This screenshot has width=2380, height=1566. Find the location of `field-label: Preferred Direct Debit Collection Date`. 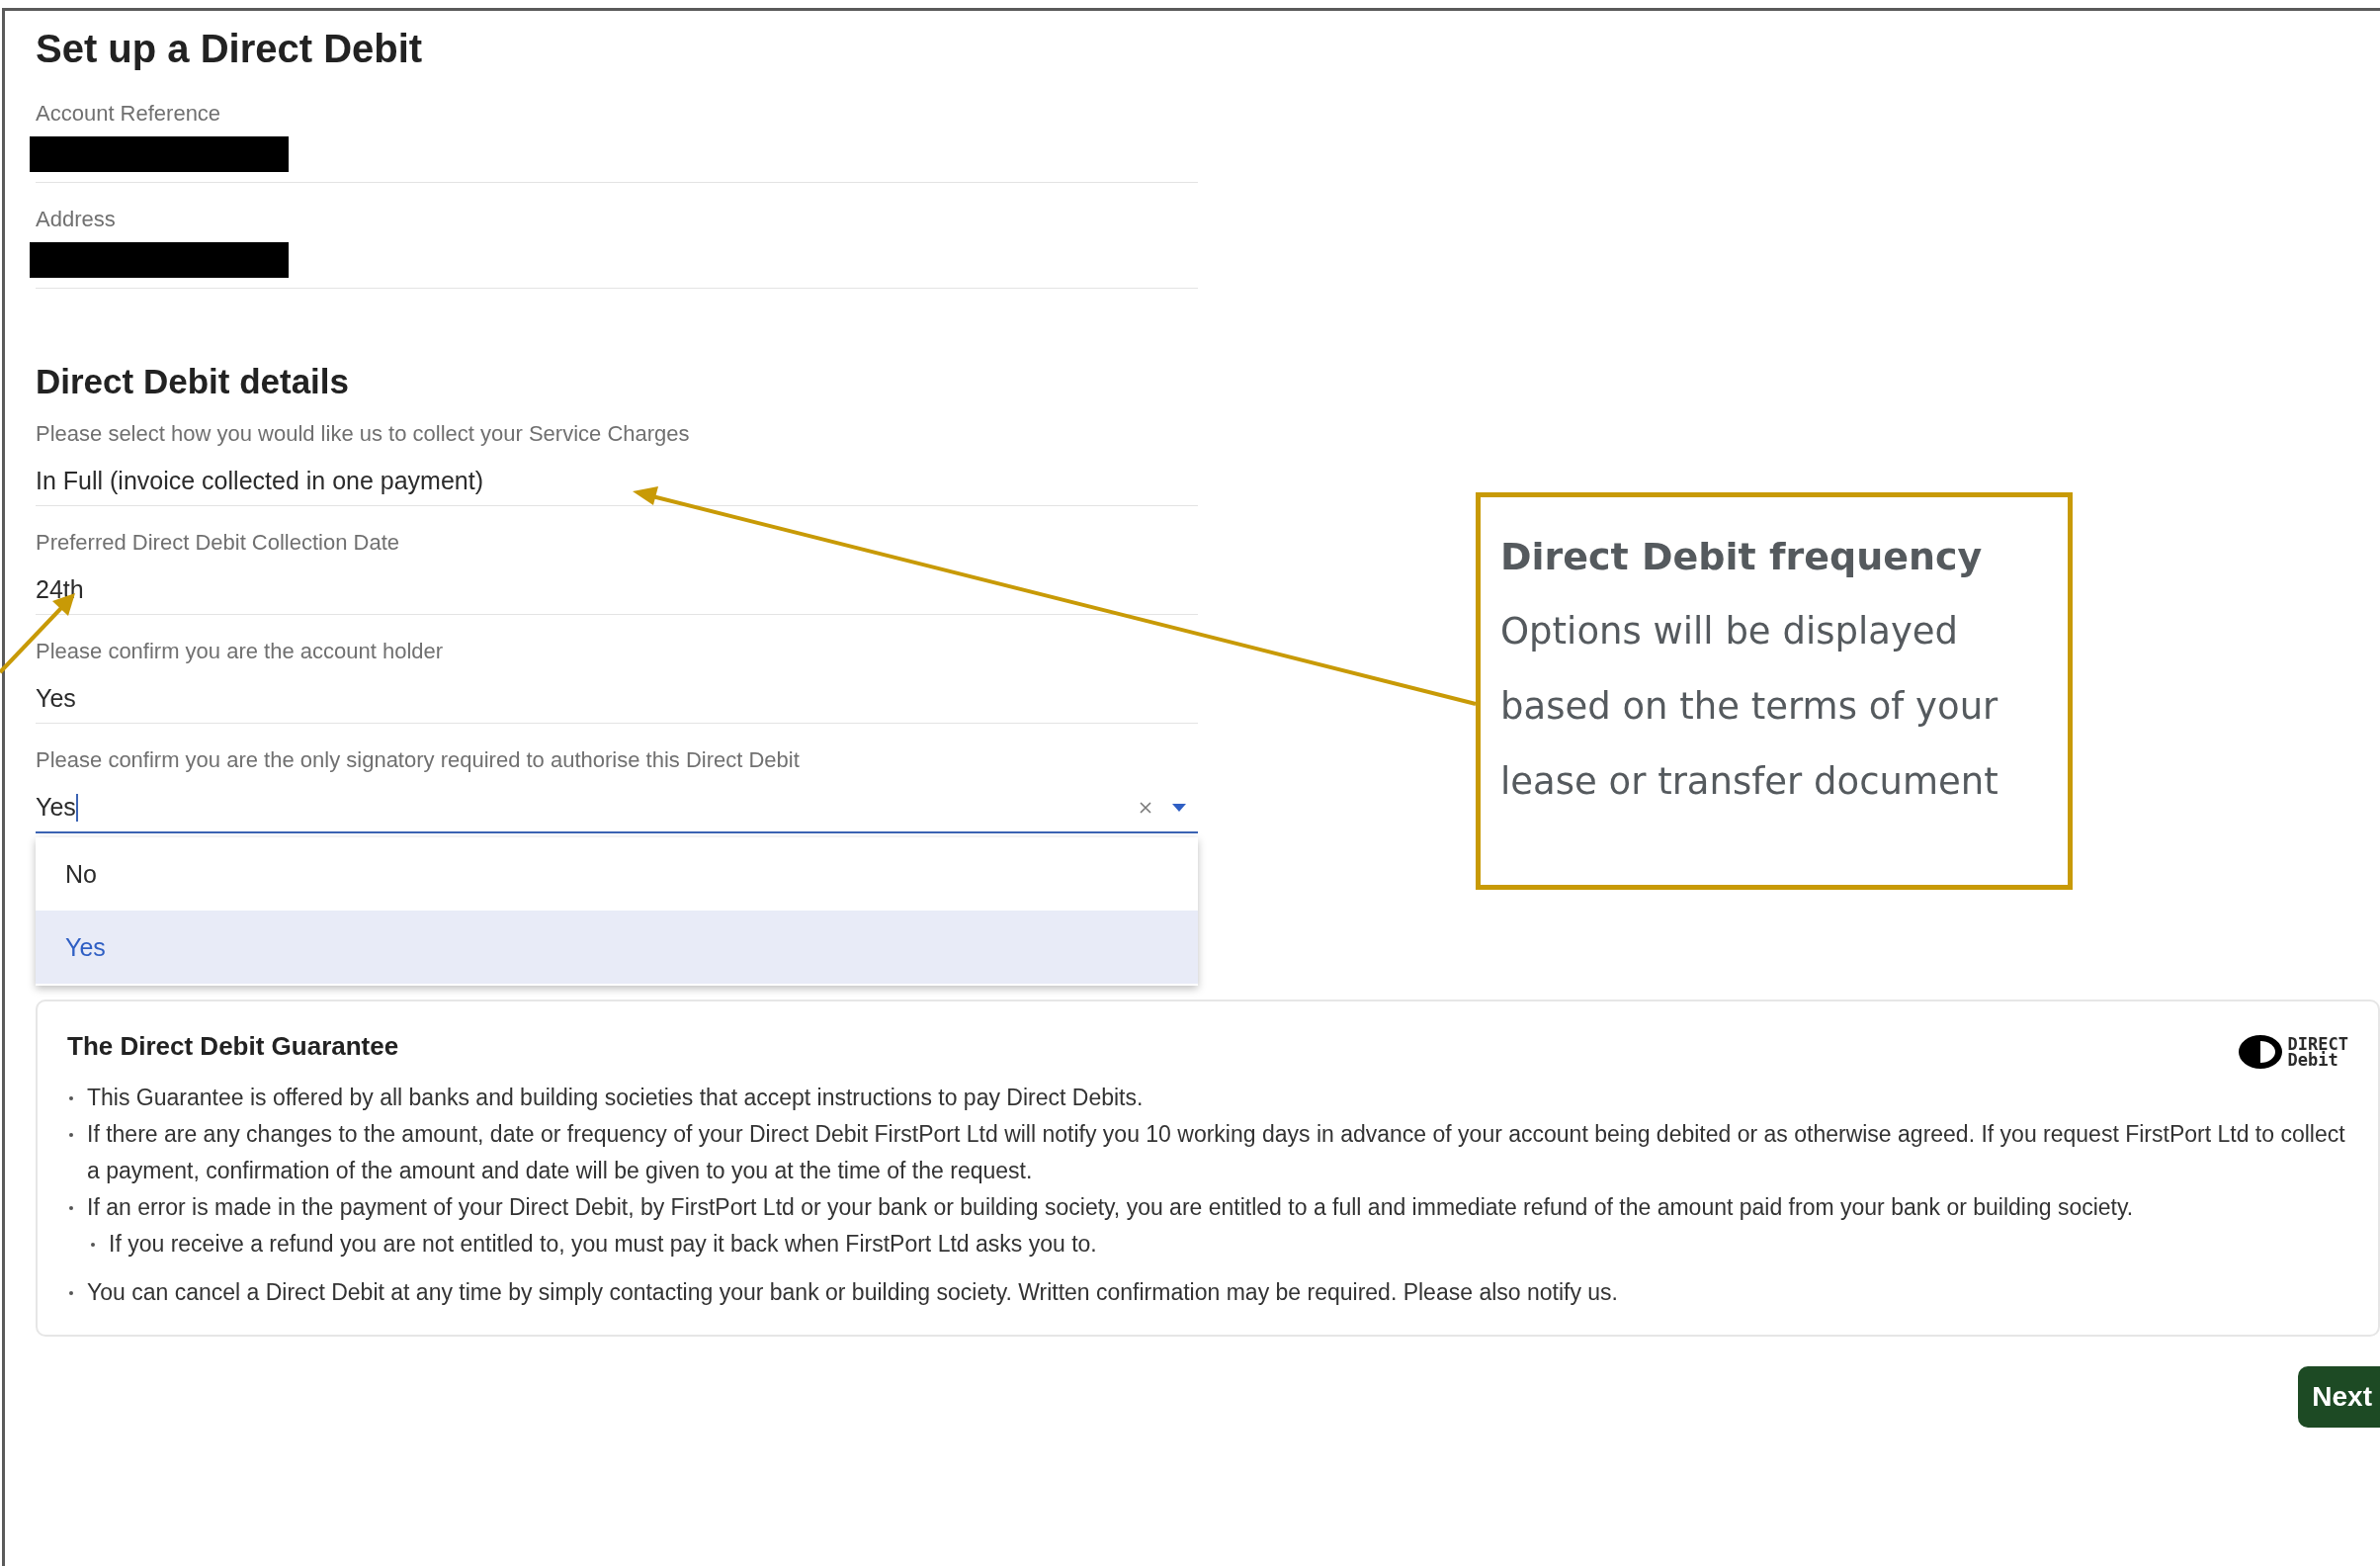

field-label: Preferred Direct Debit Collection Date is located at coordinates (218, 543).